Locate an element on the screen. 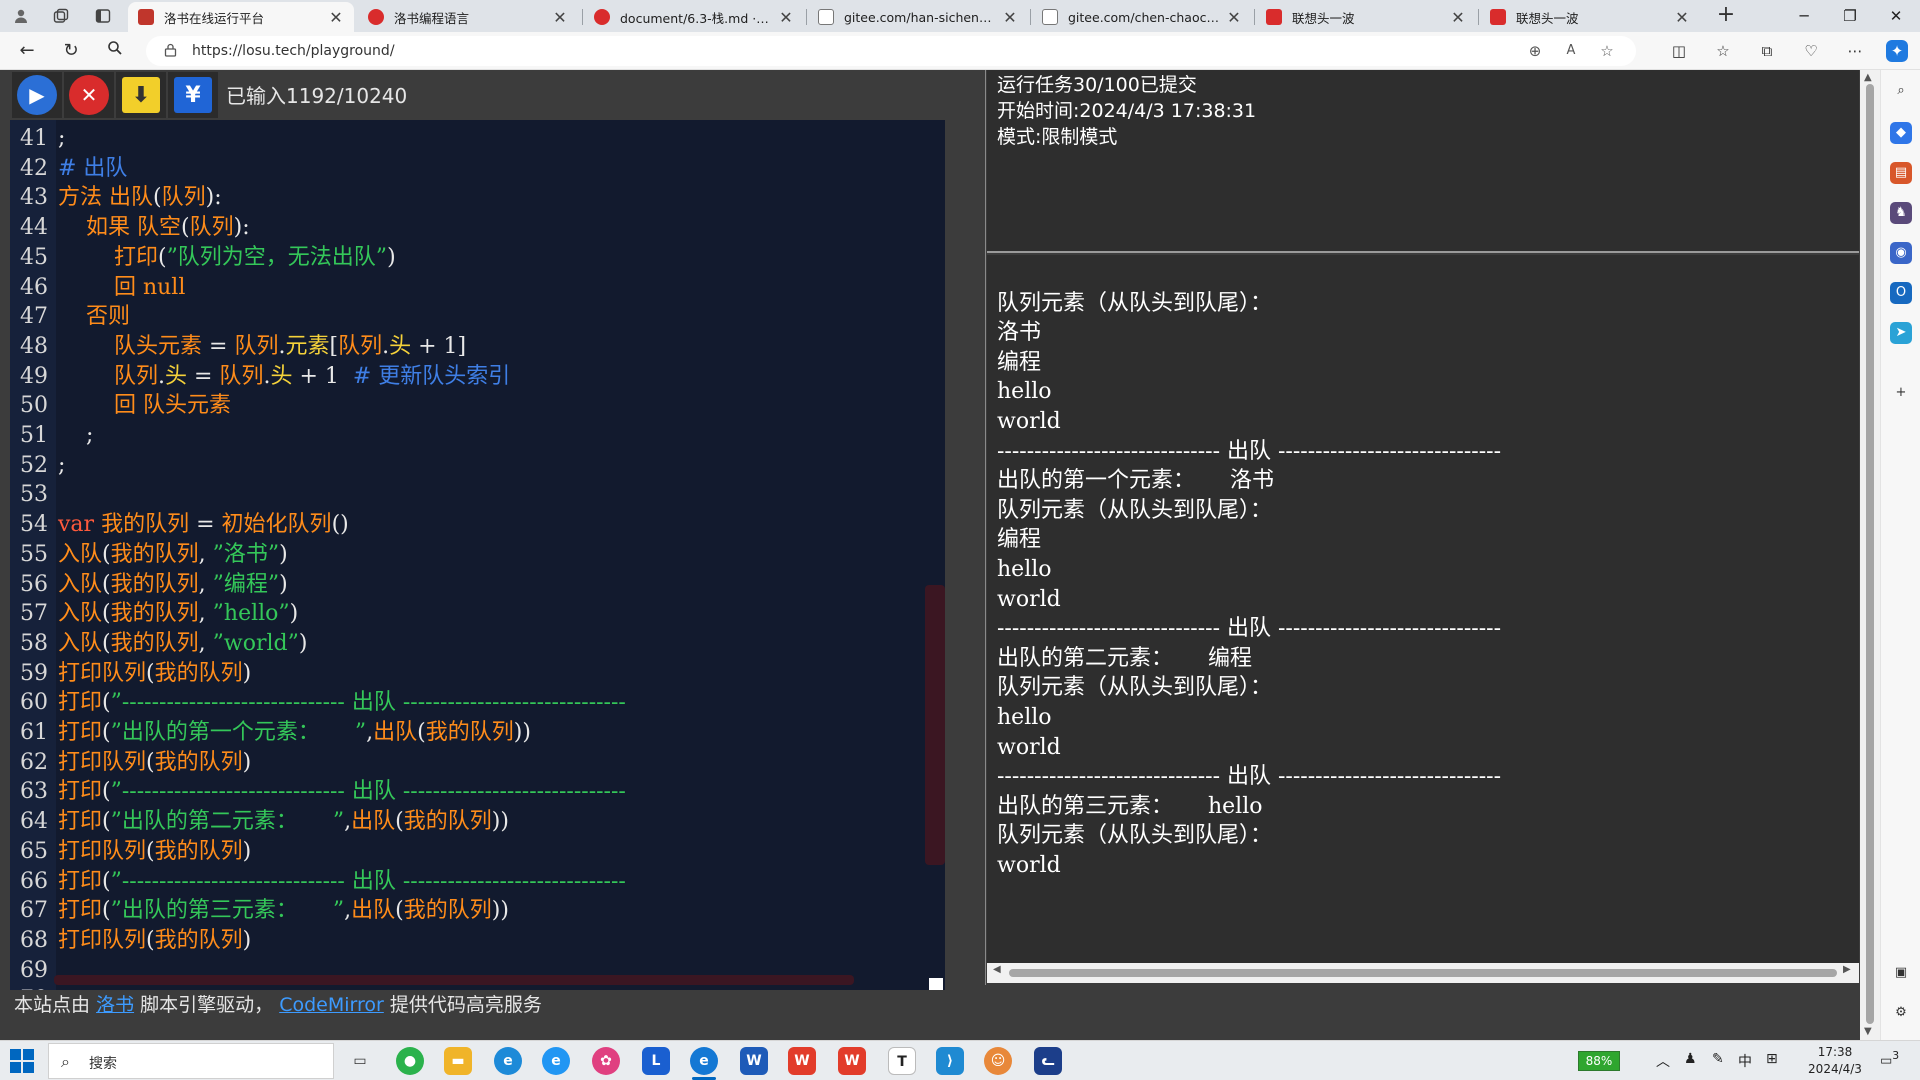 Image resolution: width=1920 pixels, height=1080 pixels. zoom-icon: ⊕ is located at coordinates (1535, 51).